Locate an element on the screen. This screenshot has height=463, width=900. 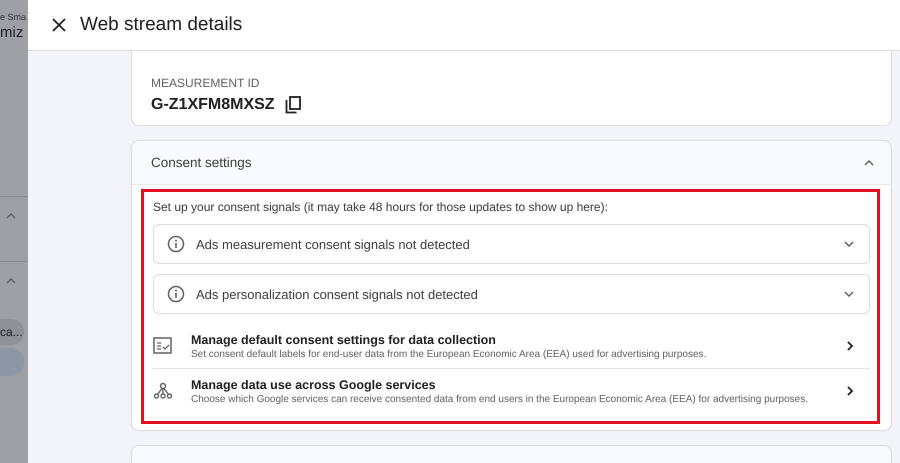
close-button is located at coordinates (59, 25).